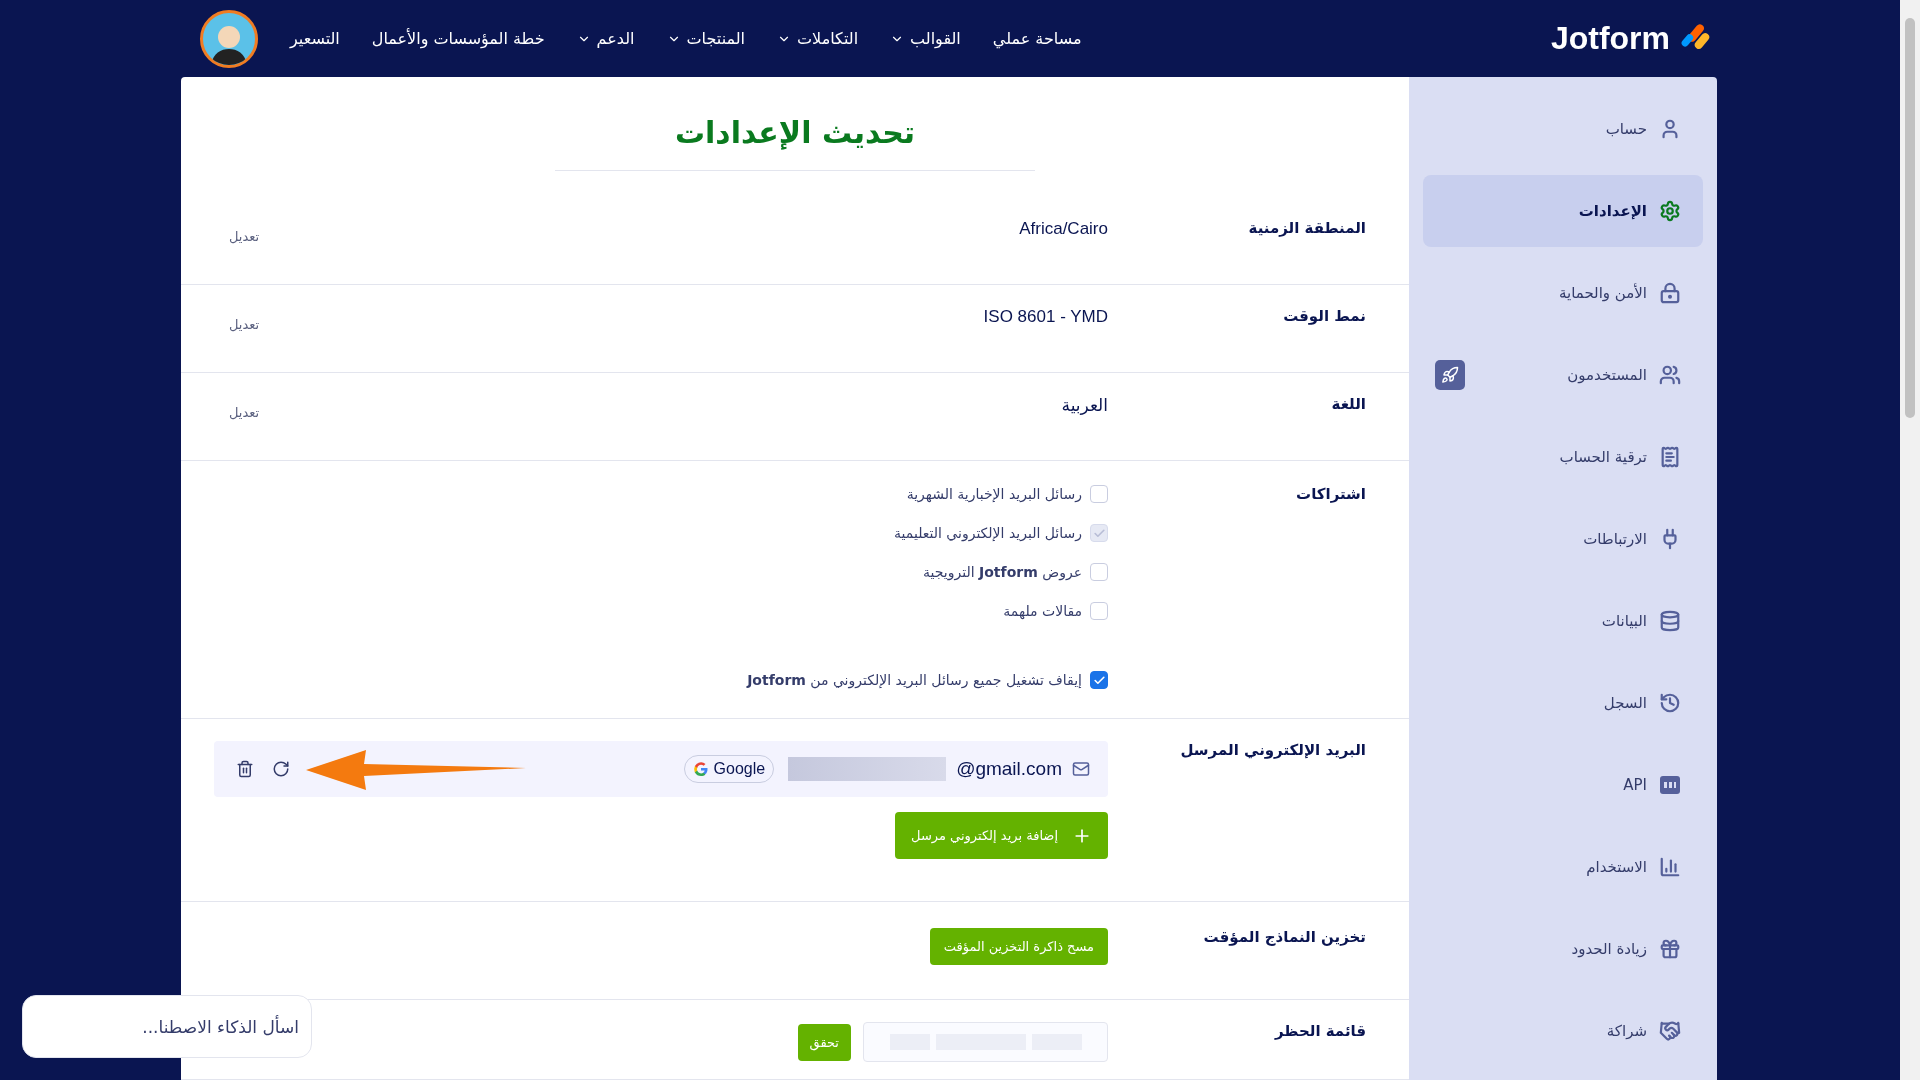 This screenshot has width=1920, height=1080. Describe the element at coordinates (1037, 38) in the screenshot. I see `nav-link: مساحة عملي` at that location.